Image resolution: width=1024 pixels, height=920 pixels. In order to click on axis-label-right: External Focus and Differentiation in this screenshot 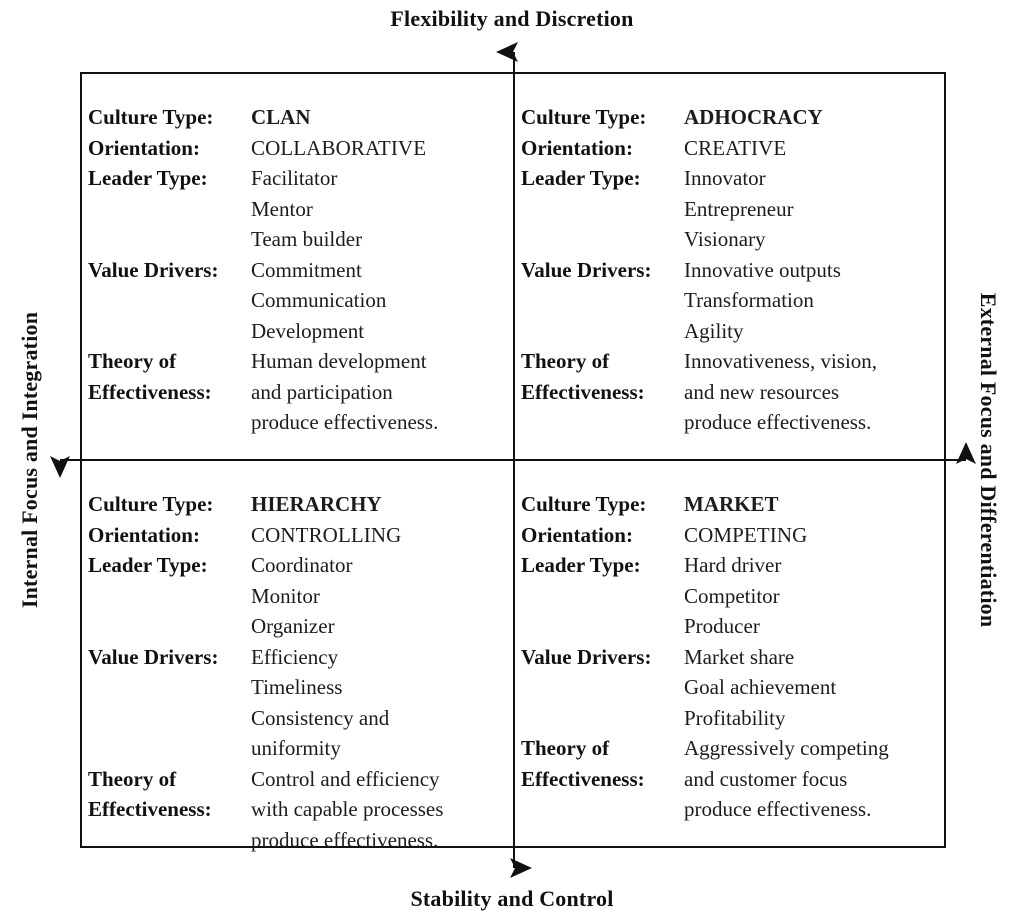, I will do `click(988, 460)`.